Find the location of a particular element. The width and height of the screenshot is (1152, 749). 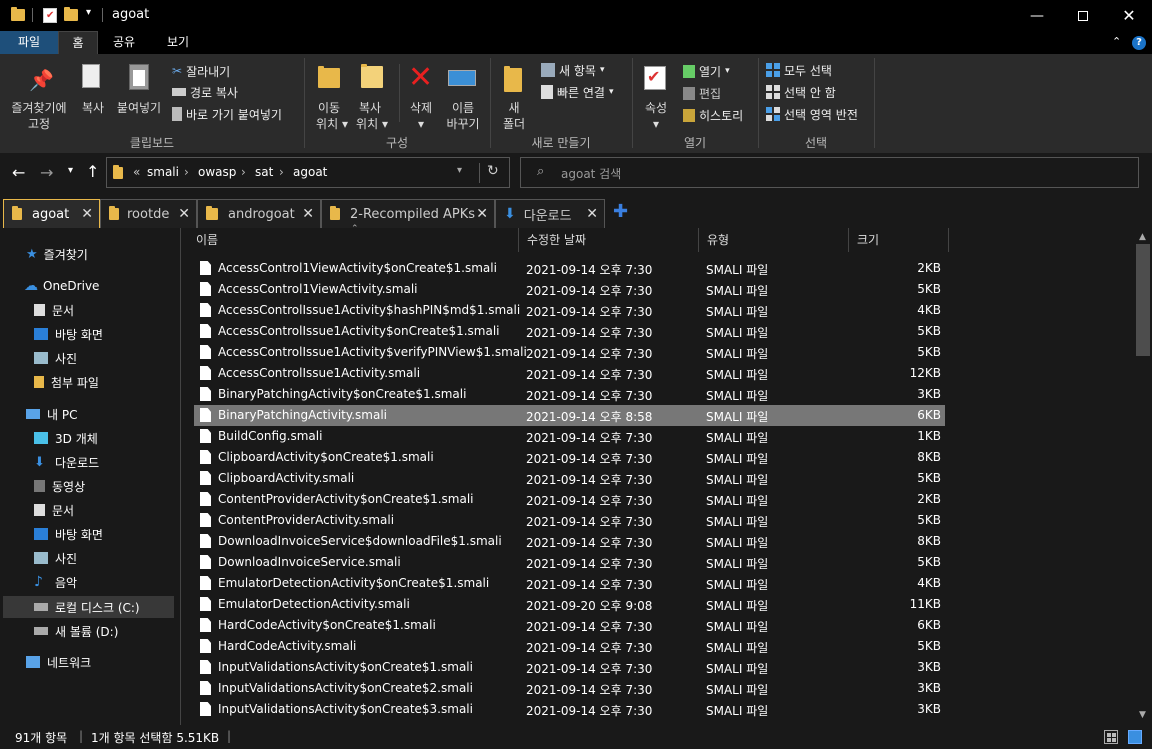

tab-view: 보기 is located at coordinates (178, 42).